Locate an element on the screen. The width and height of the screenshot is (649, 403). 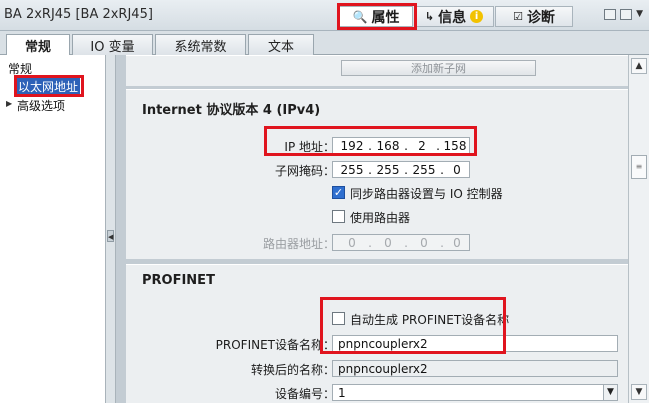
subtab-system-constants: 系统常数 is located at coordinates (200, 44).